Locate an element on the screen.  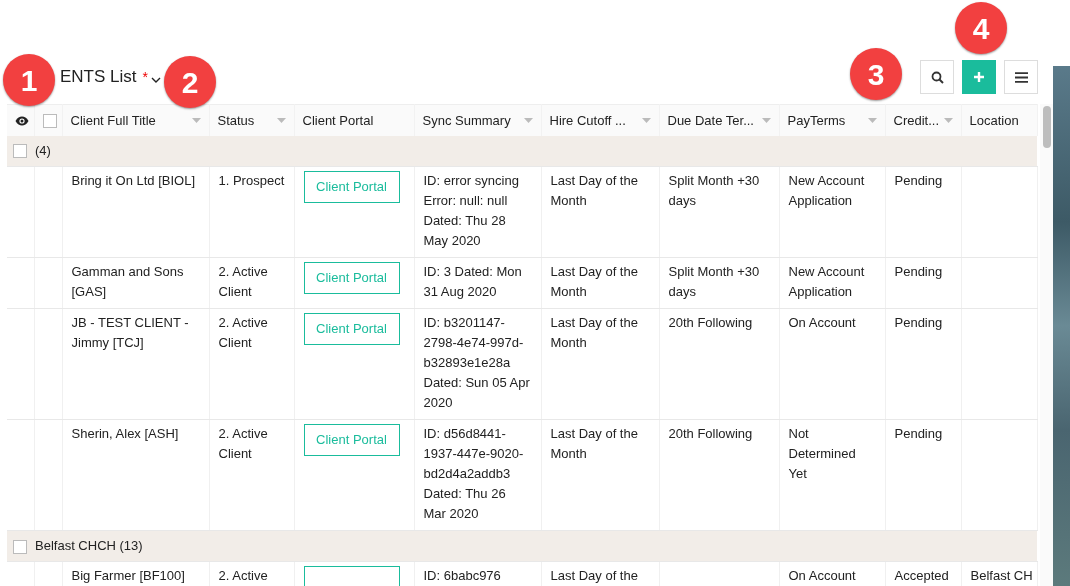
search-icon is located at coordinates (937, 77).